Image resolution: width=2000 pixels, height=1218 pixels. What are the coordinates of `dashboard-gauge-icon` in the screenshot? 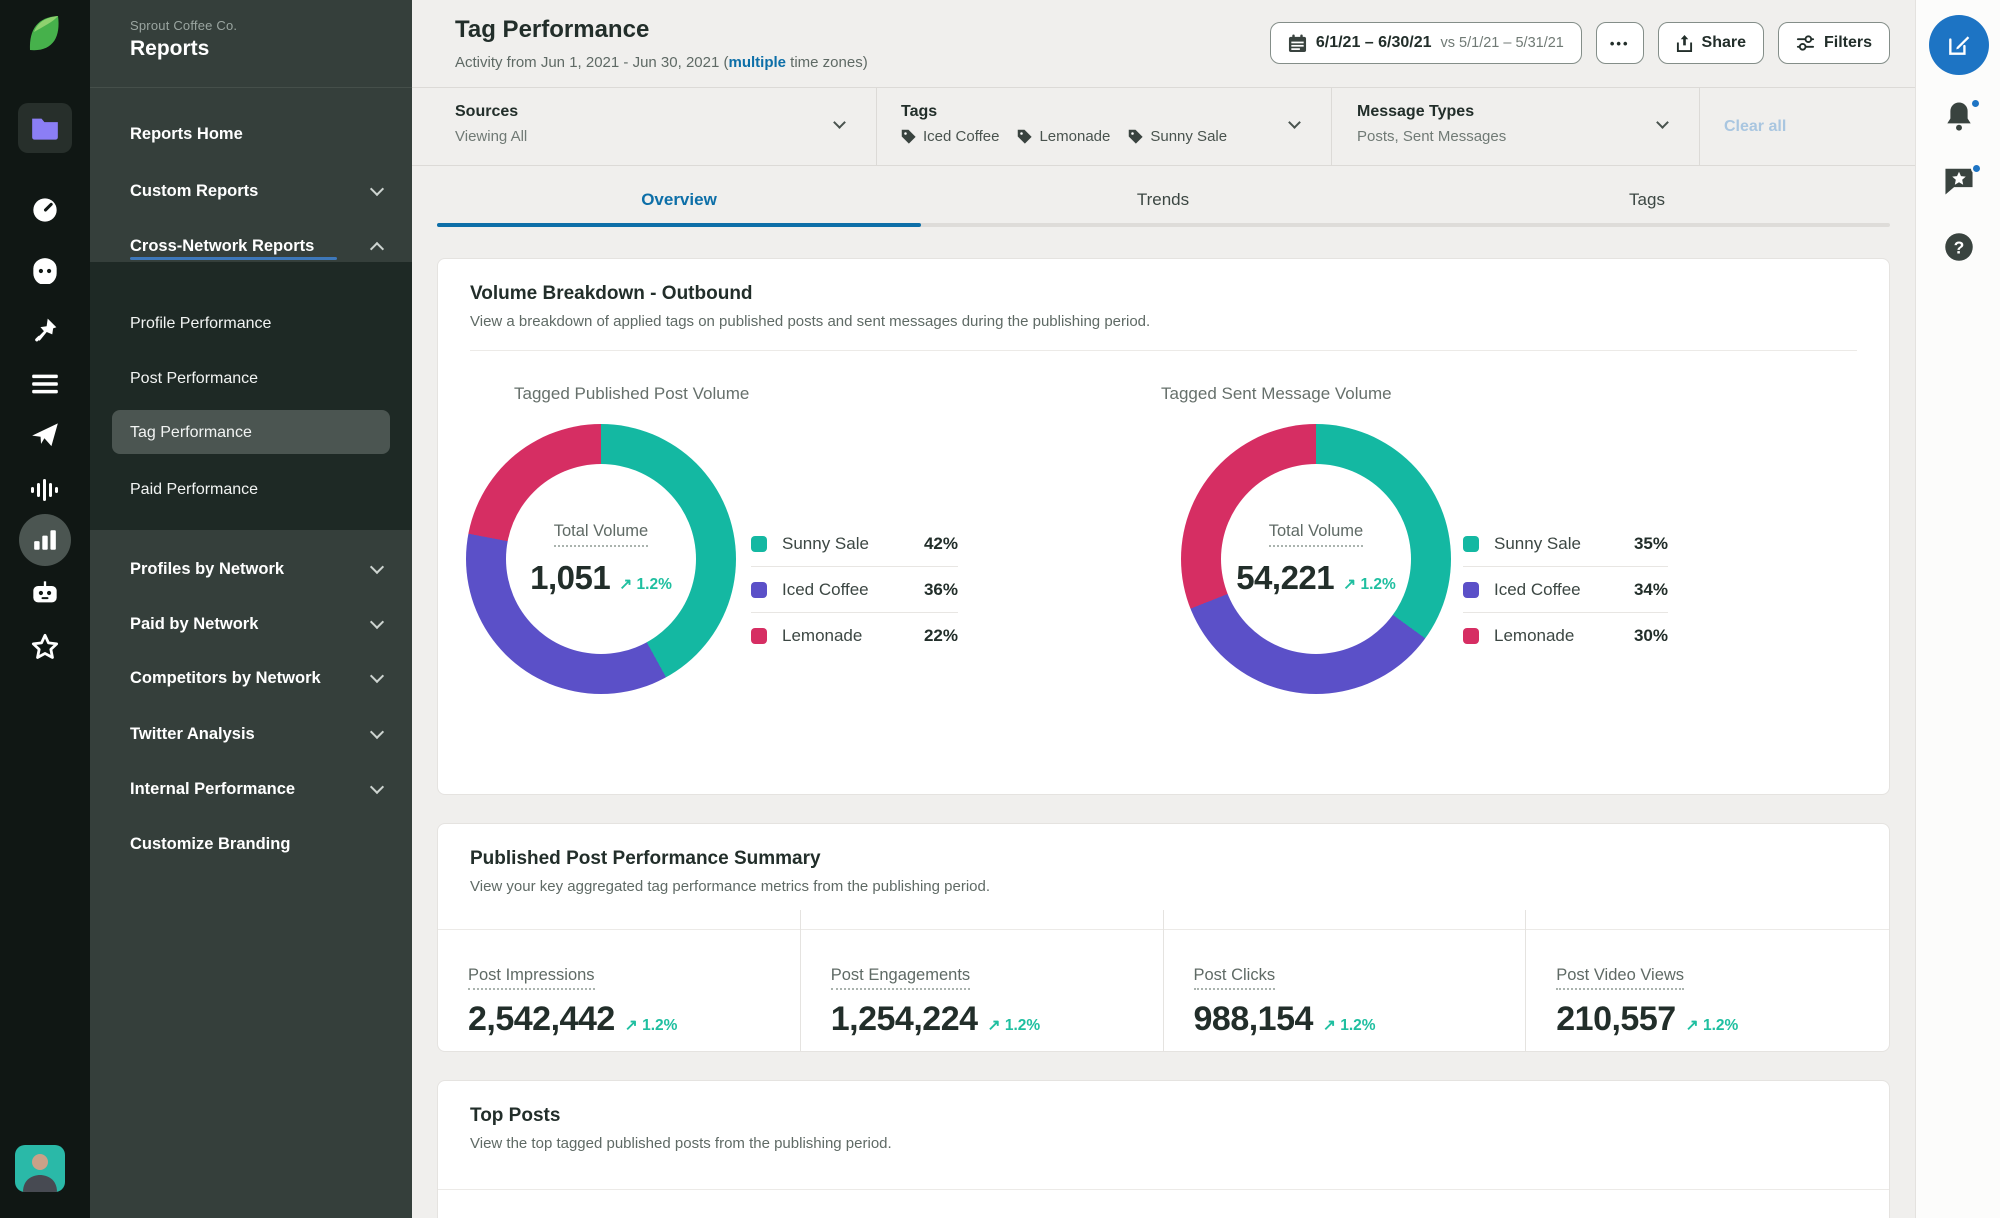 It's located at (45, 210).